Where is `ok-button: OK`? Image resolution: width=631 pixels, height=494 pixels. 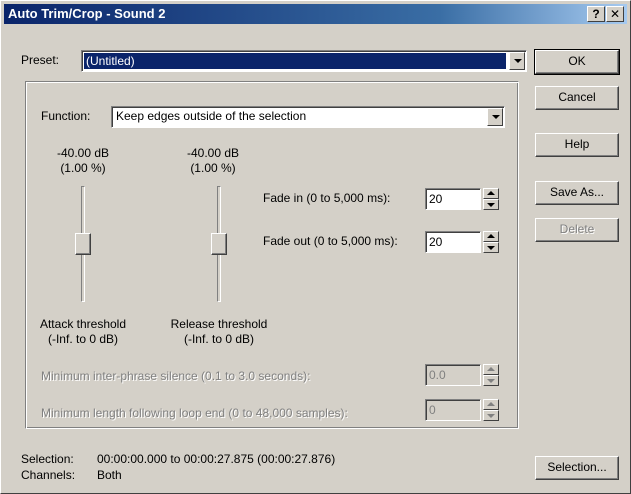 ok-button: OK is located at coordinates (577, 62).